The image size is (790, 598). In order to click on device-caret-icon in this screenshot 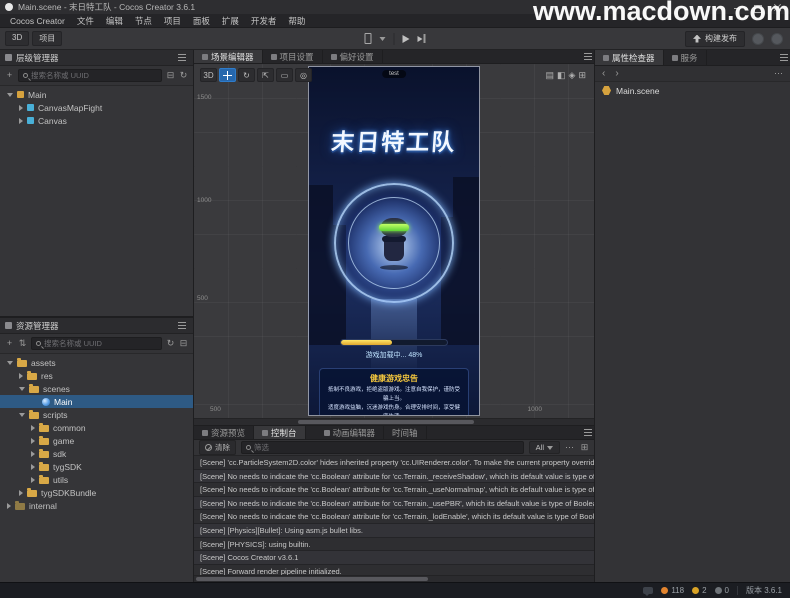, I will do `click(382, 38)`.